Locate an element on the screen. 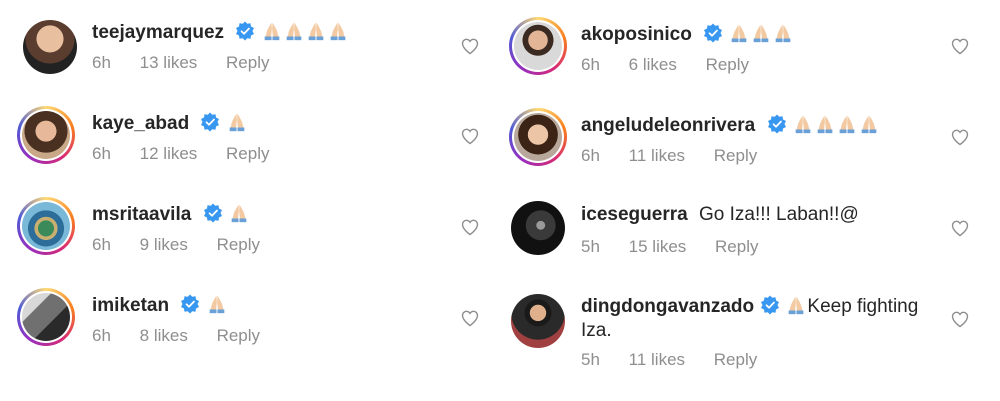  comment-username: msritaavila is located at coordinates (141, 214).